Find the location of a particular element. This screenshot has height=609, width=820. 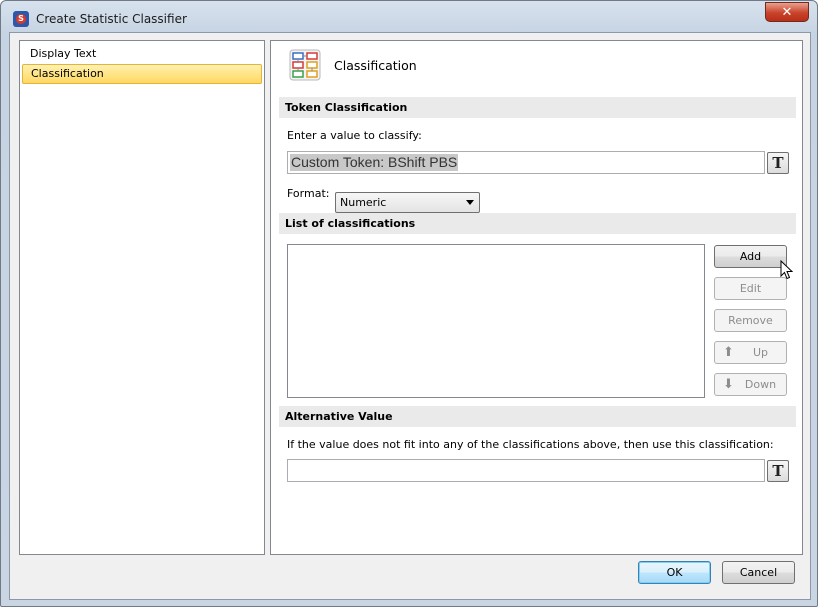

window-title: Create Statistic Classifier is located at coordinates (111, 19).